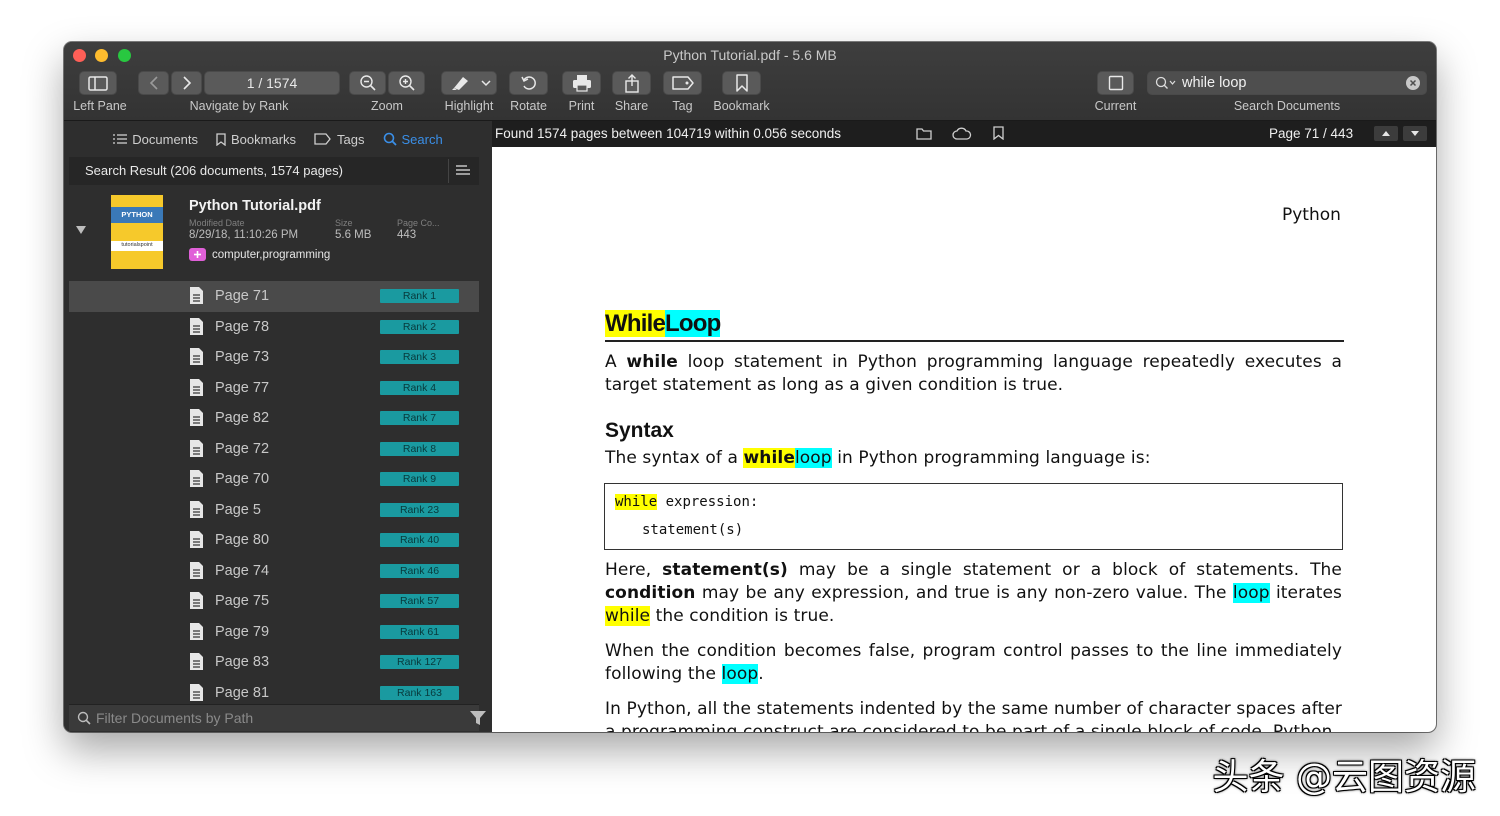  What do you see at coordinates (274, 327) in the screenshot?
I see `page-result-row: Page 78 Rank 2` at bounding box center [274, 327].